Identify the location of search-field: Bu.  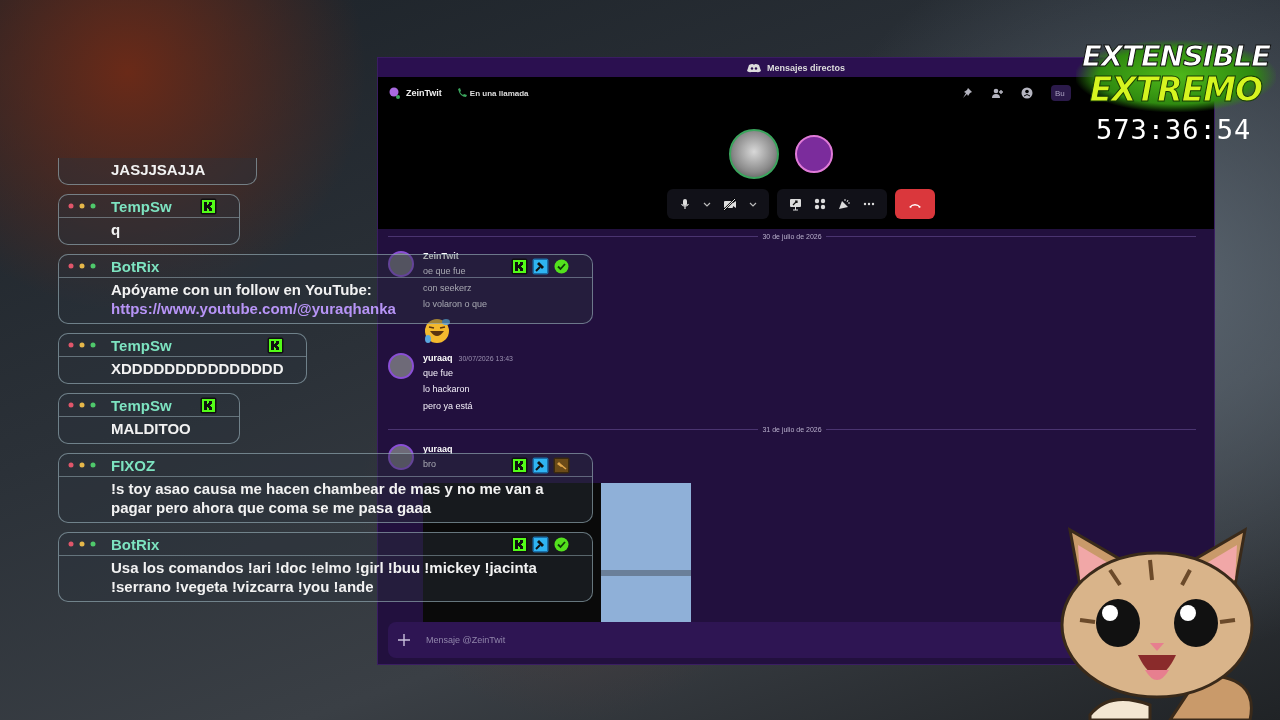
(1061, 93).